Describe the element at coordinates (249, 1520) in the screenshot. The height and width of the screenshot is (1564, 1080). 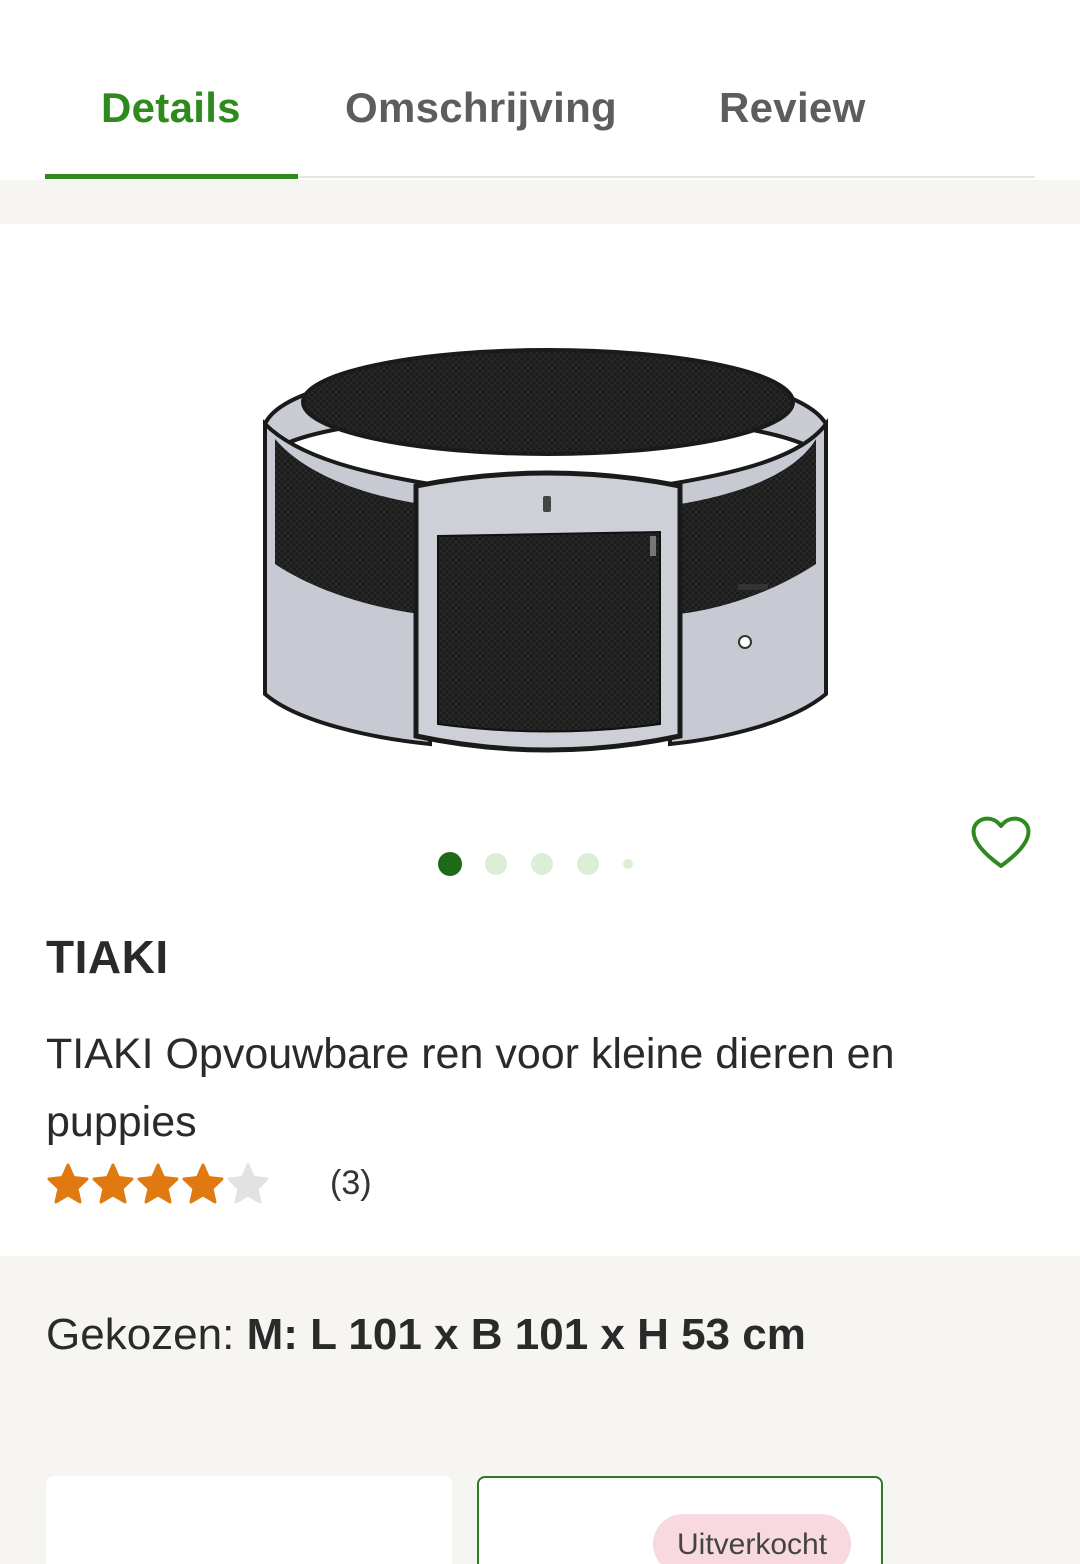
I see `variant-option` at that location.